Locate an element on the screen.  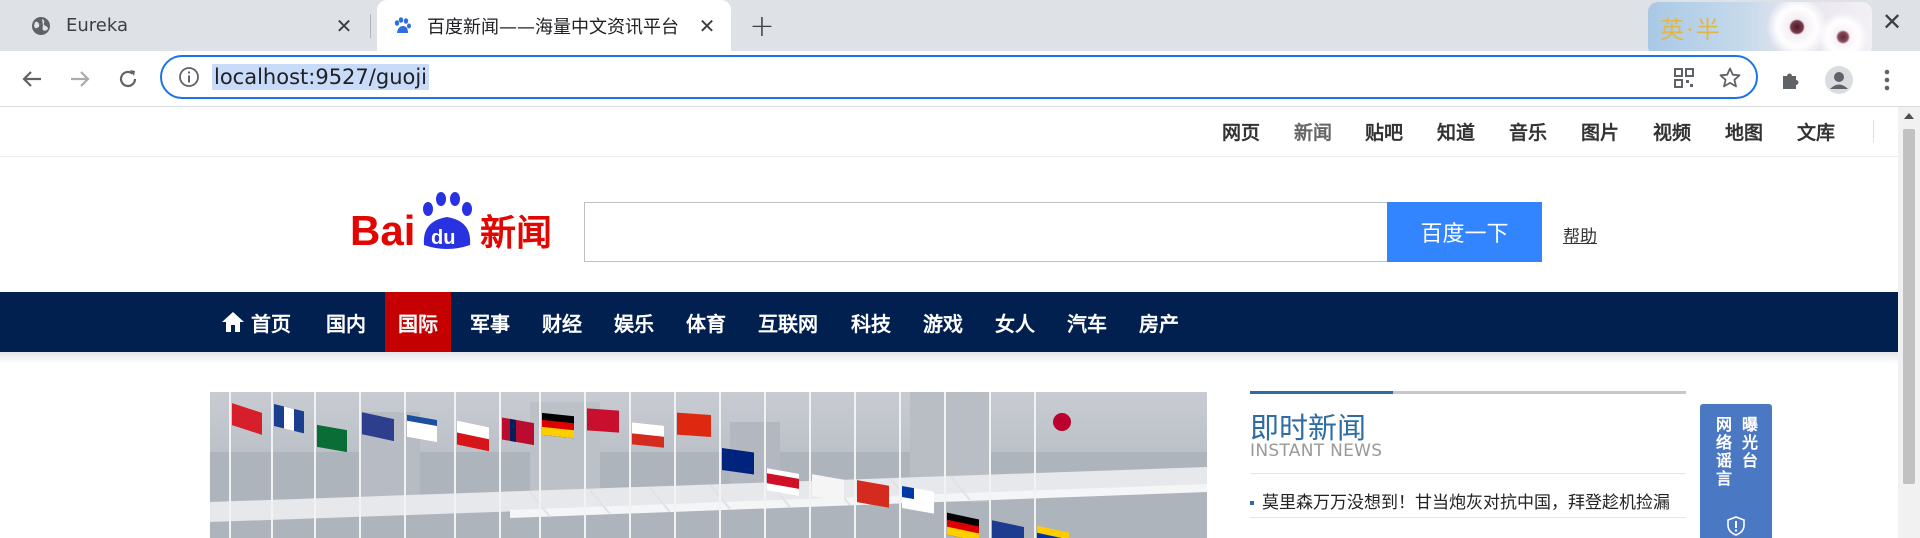
scroll-thumb is located at coordinates (1909, 306).